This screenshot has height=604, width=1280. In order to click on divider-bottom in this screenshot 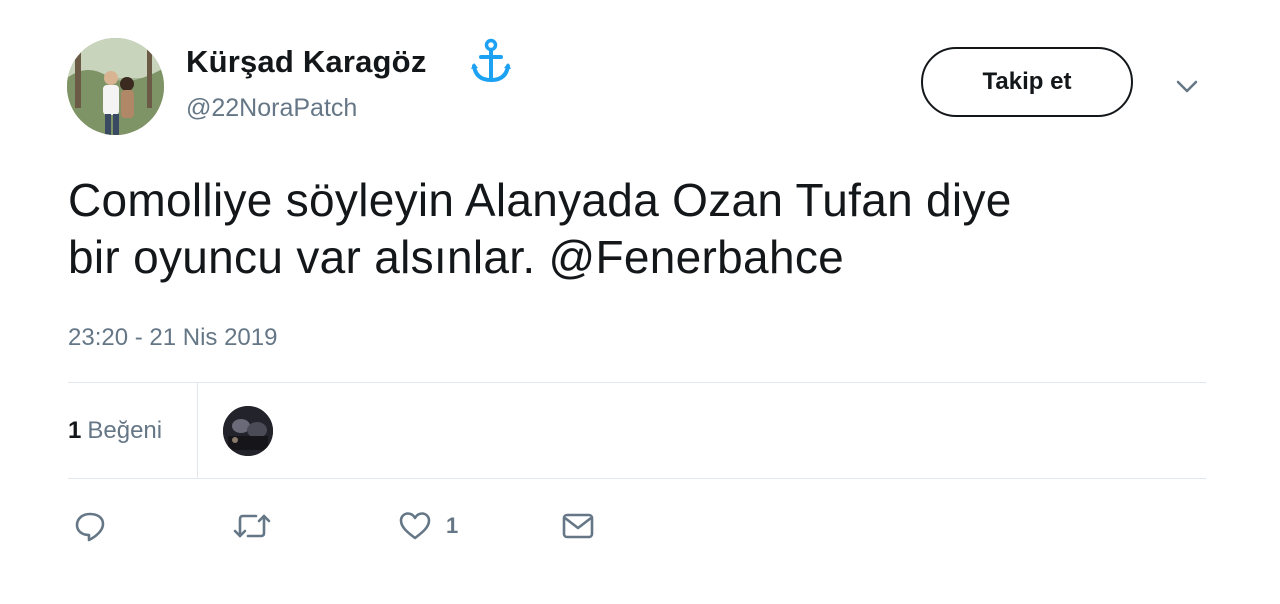, I will do `click(637, 478)`.